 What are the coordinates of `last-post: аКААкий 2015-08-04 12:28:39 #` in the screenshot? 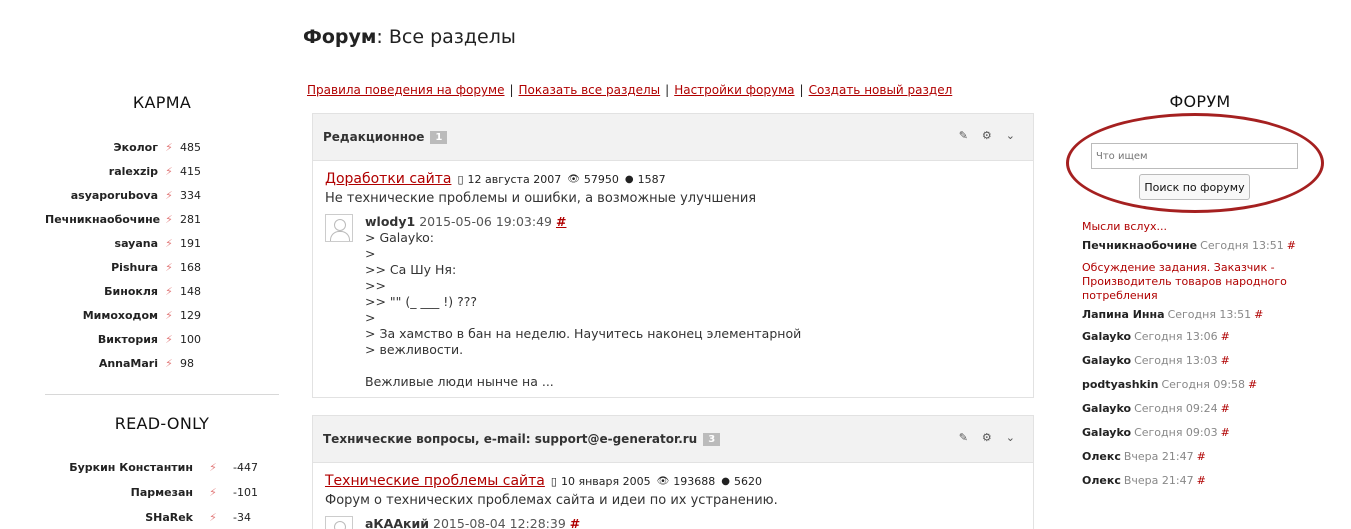 It's located at (673, 522).